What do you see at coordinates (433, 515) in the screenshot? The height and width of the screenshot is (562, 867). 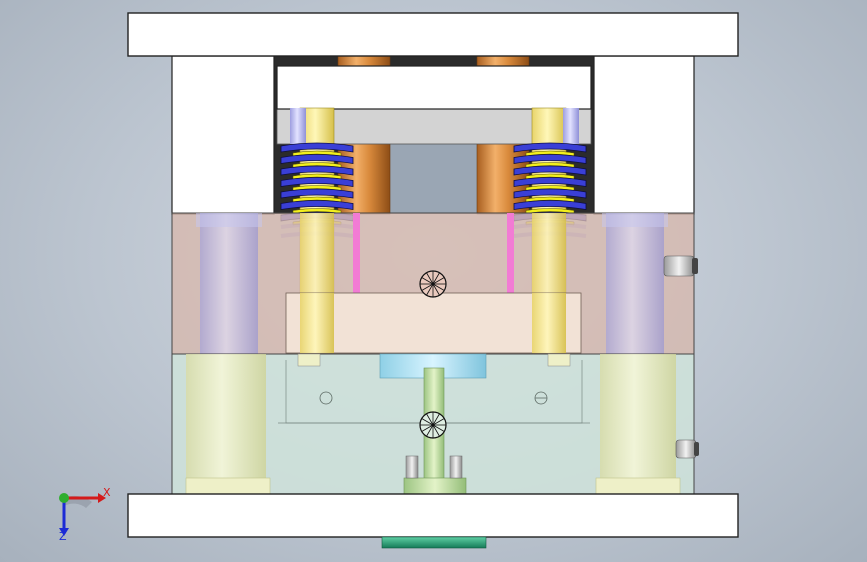 I see `bottom-clamp-plate` at bounding box center [433, 515].